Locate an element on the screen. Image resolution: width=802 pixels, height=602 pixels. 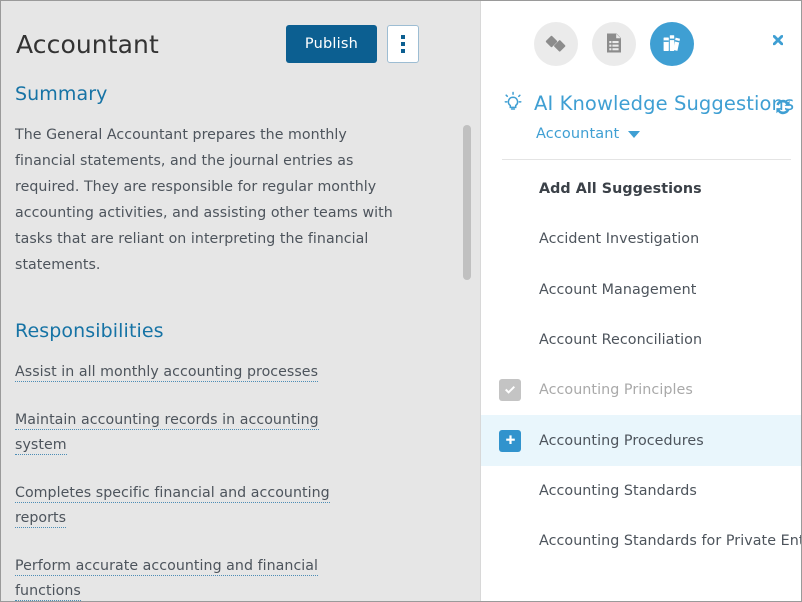
suggestion-row: Accounting Principles is located at coordinates (641, 390).